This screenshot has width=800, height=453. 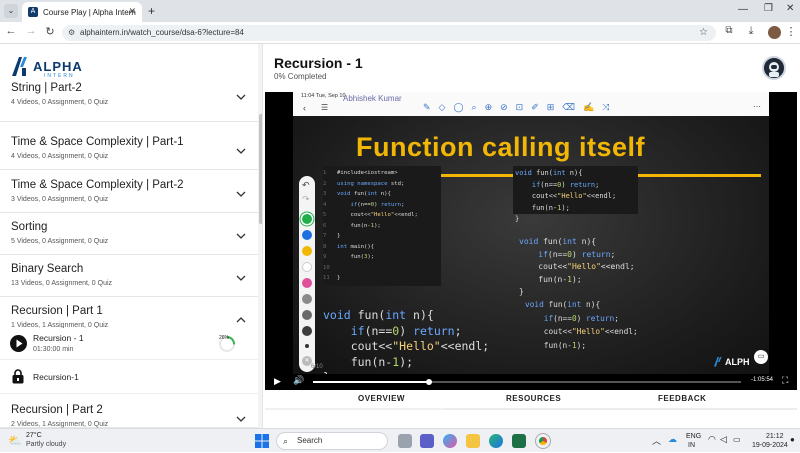 I want to click on notes-time: 11:04 Tue, Sep 10, so click(x=323, y=96).